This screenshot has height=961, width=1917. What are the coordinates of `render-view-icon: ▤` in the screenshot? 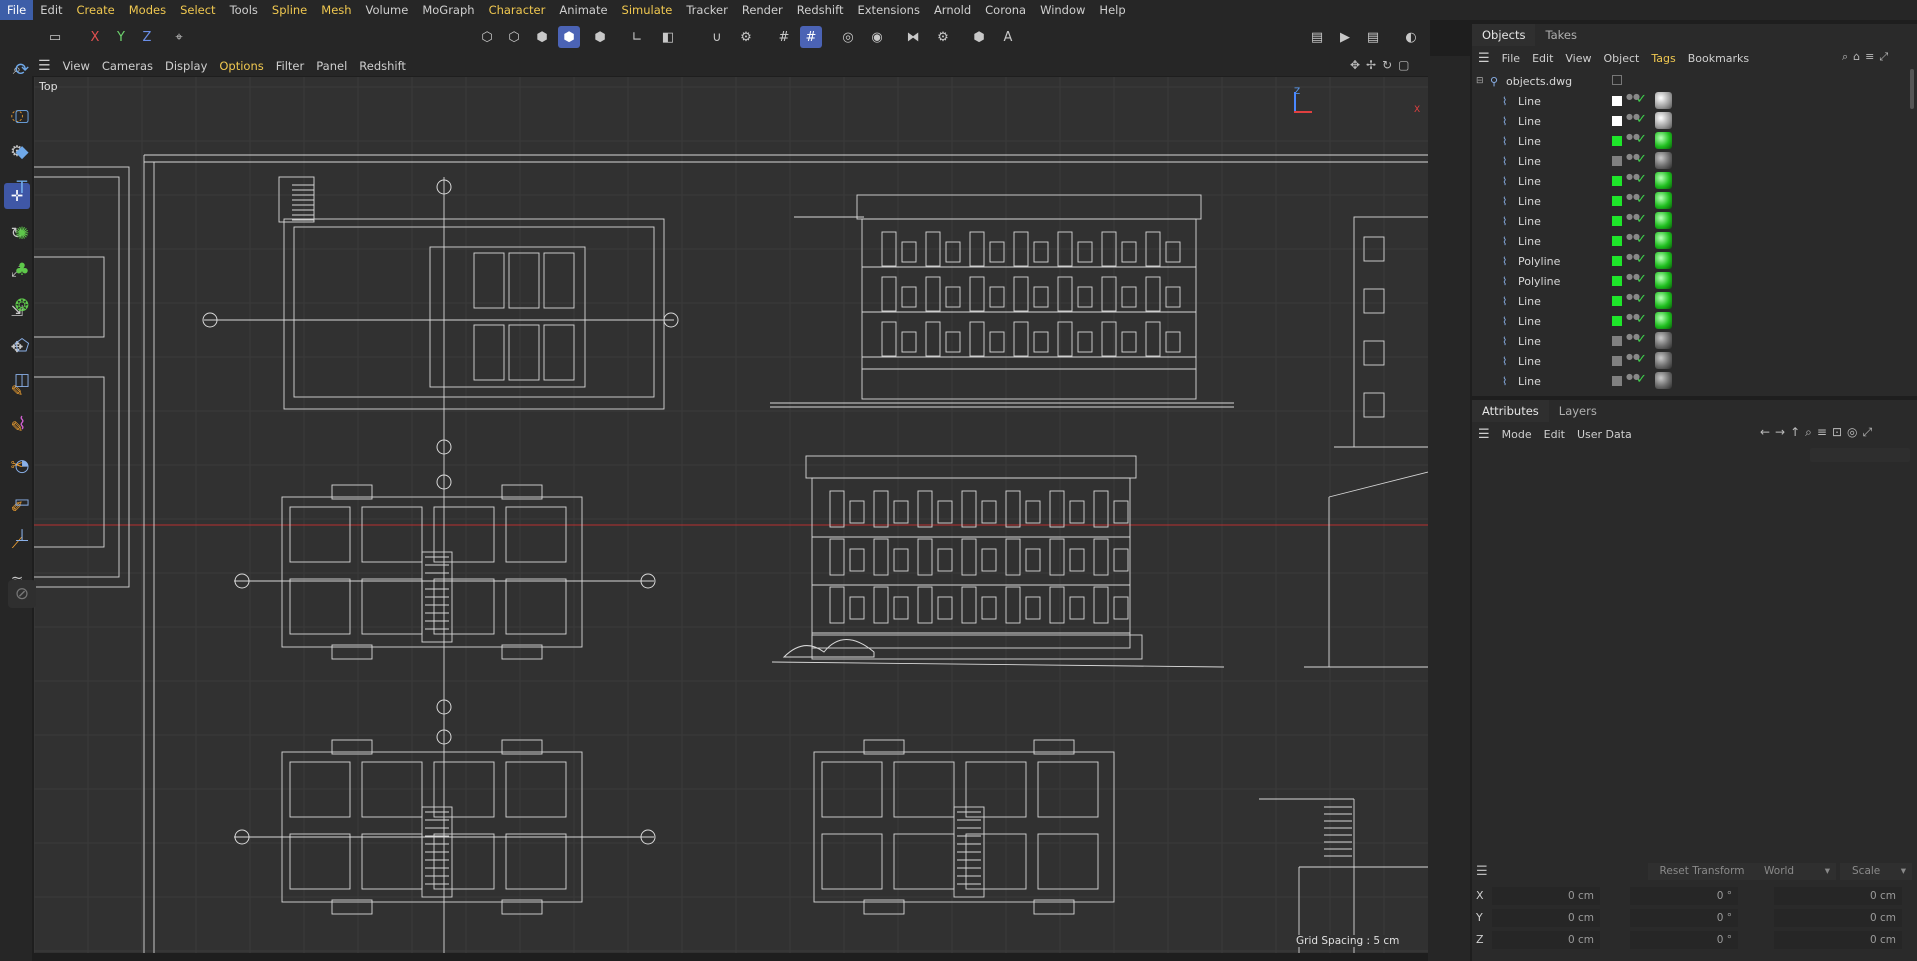 It's located at (1317, 37).